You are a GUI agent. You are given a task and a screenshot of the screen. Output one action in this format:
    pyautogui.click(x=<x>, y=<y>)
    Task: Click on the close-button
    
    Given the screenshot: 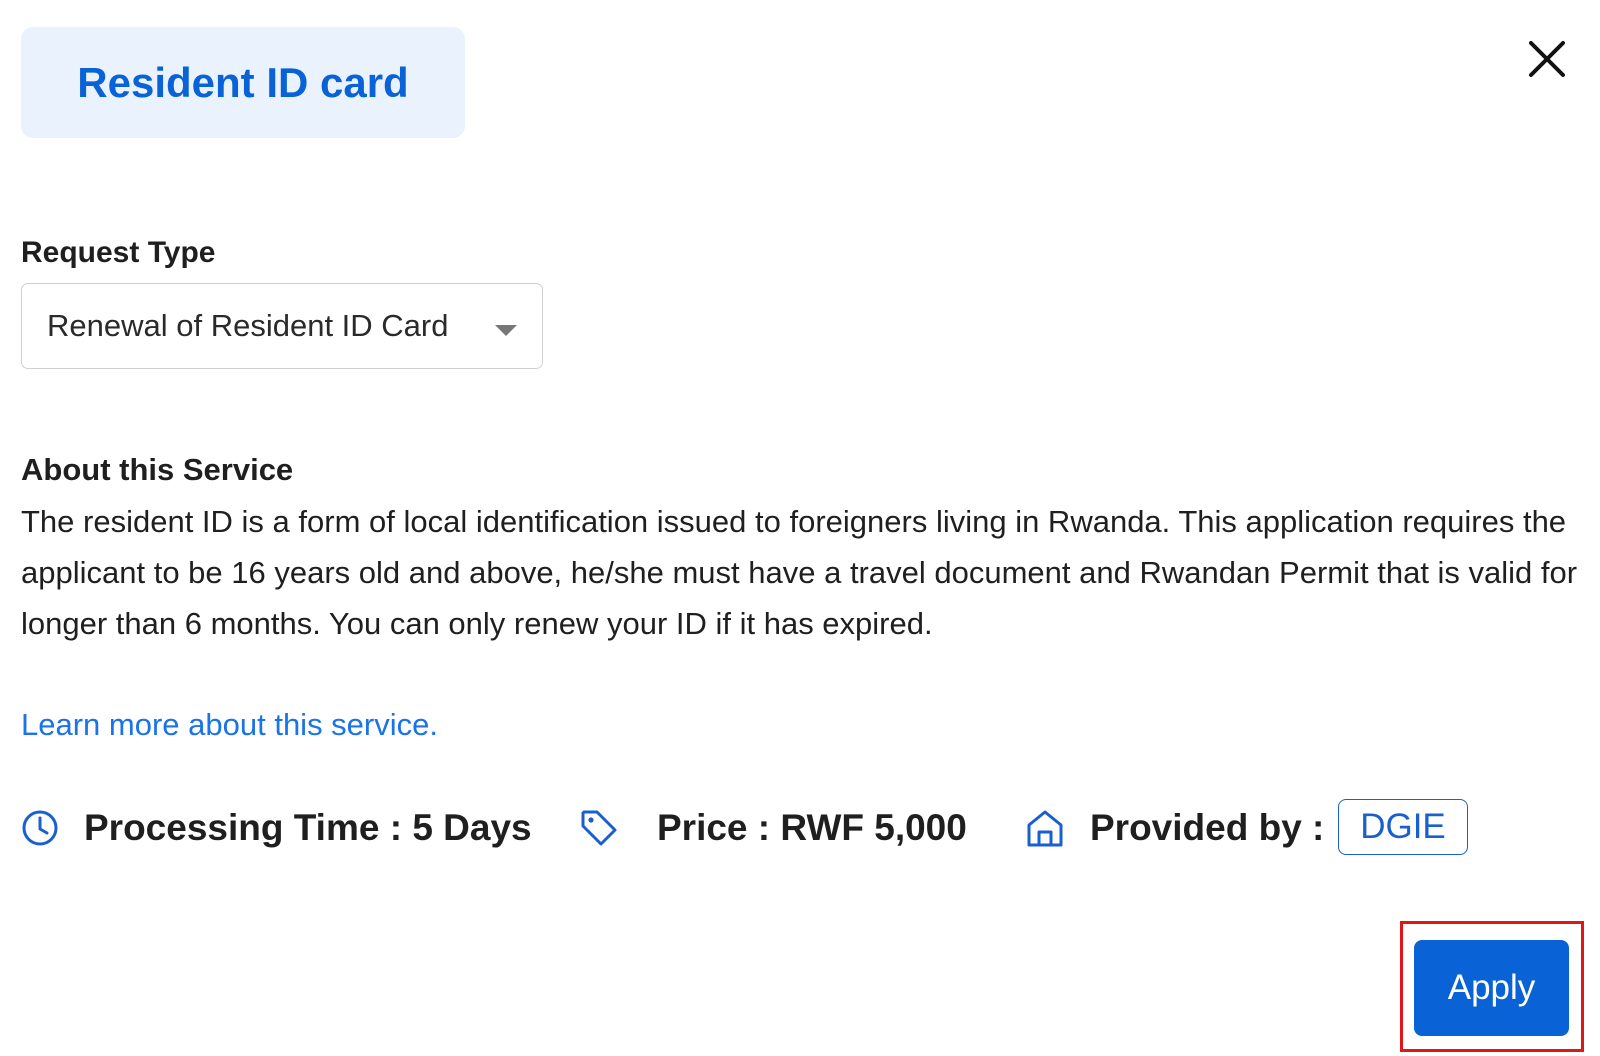 What is the action you would take?
    pyautogui.click(x=1547, y=59)
    